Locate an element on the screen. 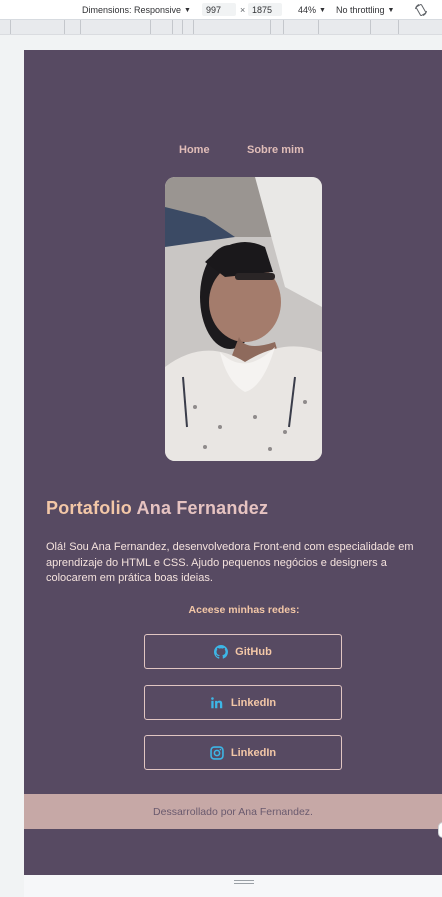  dimensions-dropdown: Dimensions: Responsive ▼ is located at coordinates (136, 10).